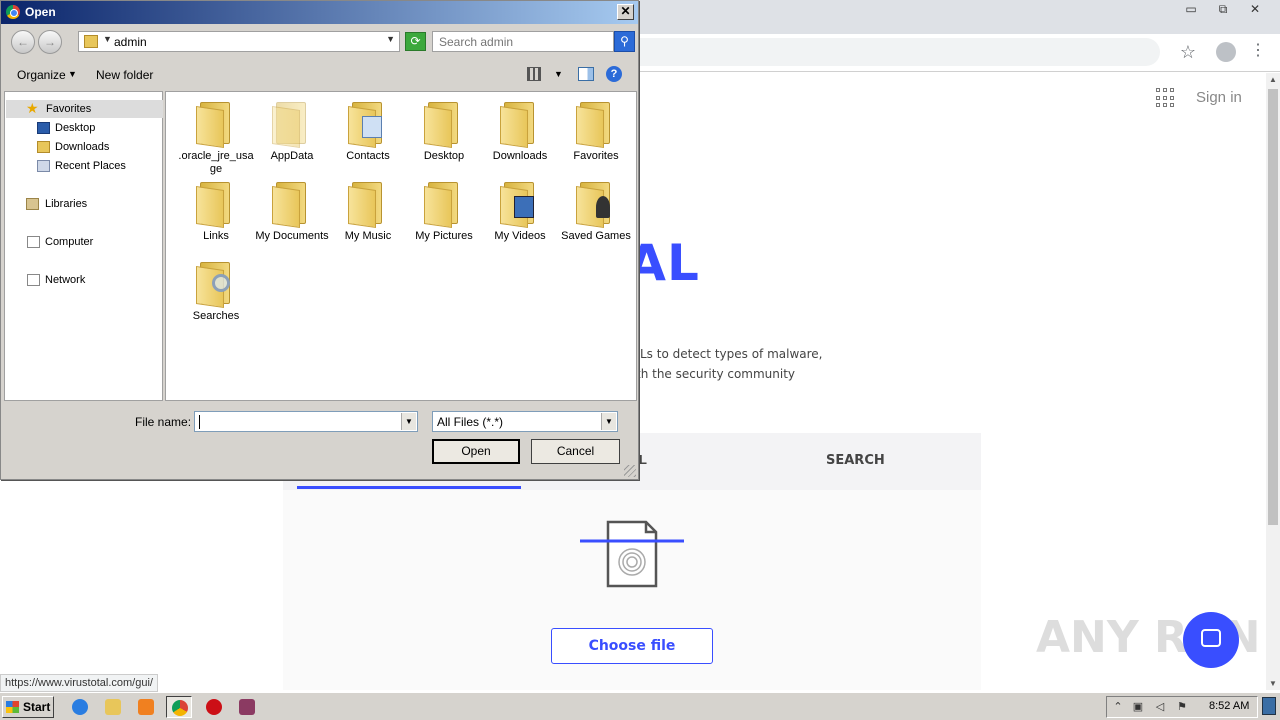  What do you see at coordinates (80, 707) in the screenshot?
I see `taskbar-ie` at bounding box center [80, 707].